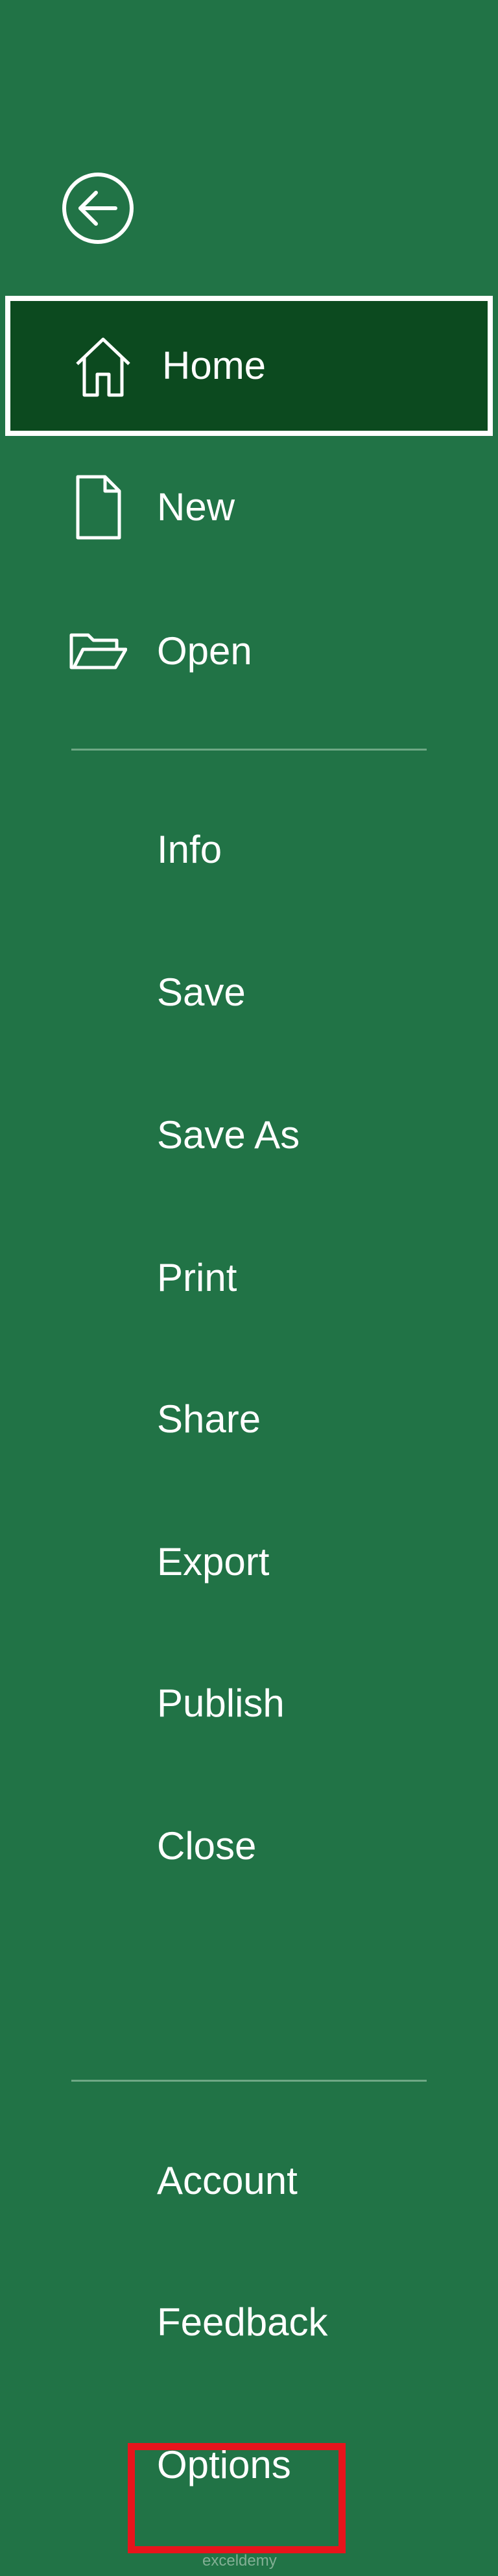 This screenshot has height=2576, width=498. Describe the element at coordinates (240, 2561) in the screenshot. I see `watermark: exceldemy` at that location.